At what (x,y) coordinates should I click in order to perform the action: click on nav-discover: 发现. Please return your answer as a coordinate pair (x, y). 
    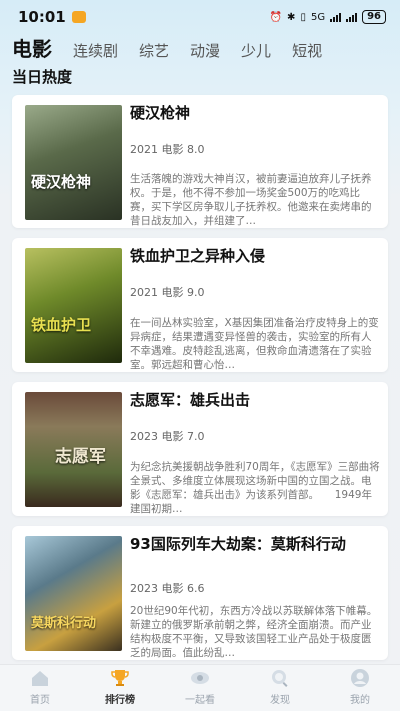
    Looking at the image, I should click on (280, 688).